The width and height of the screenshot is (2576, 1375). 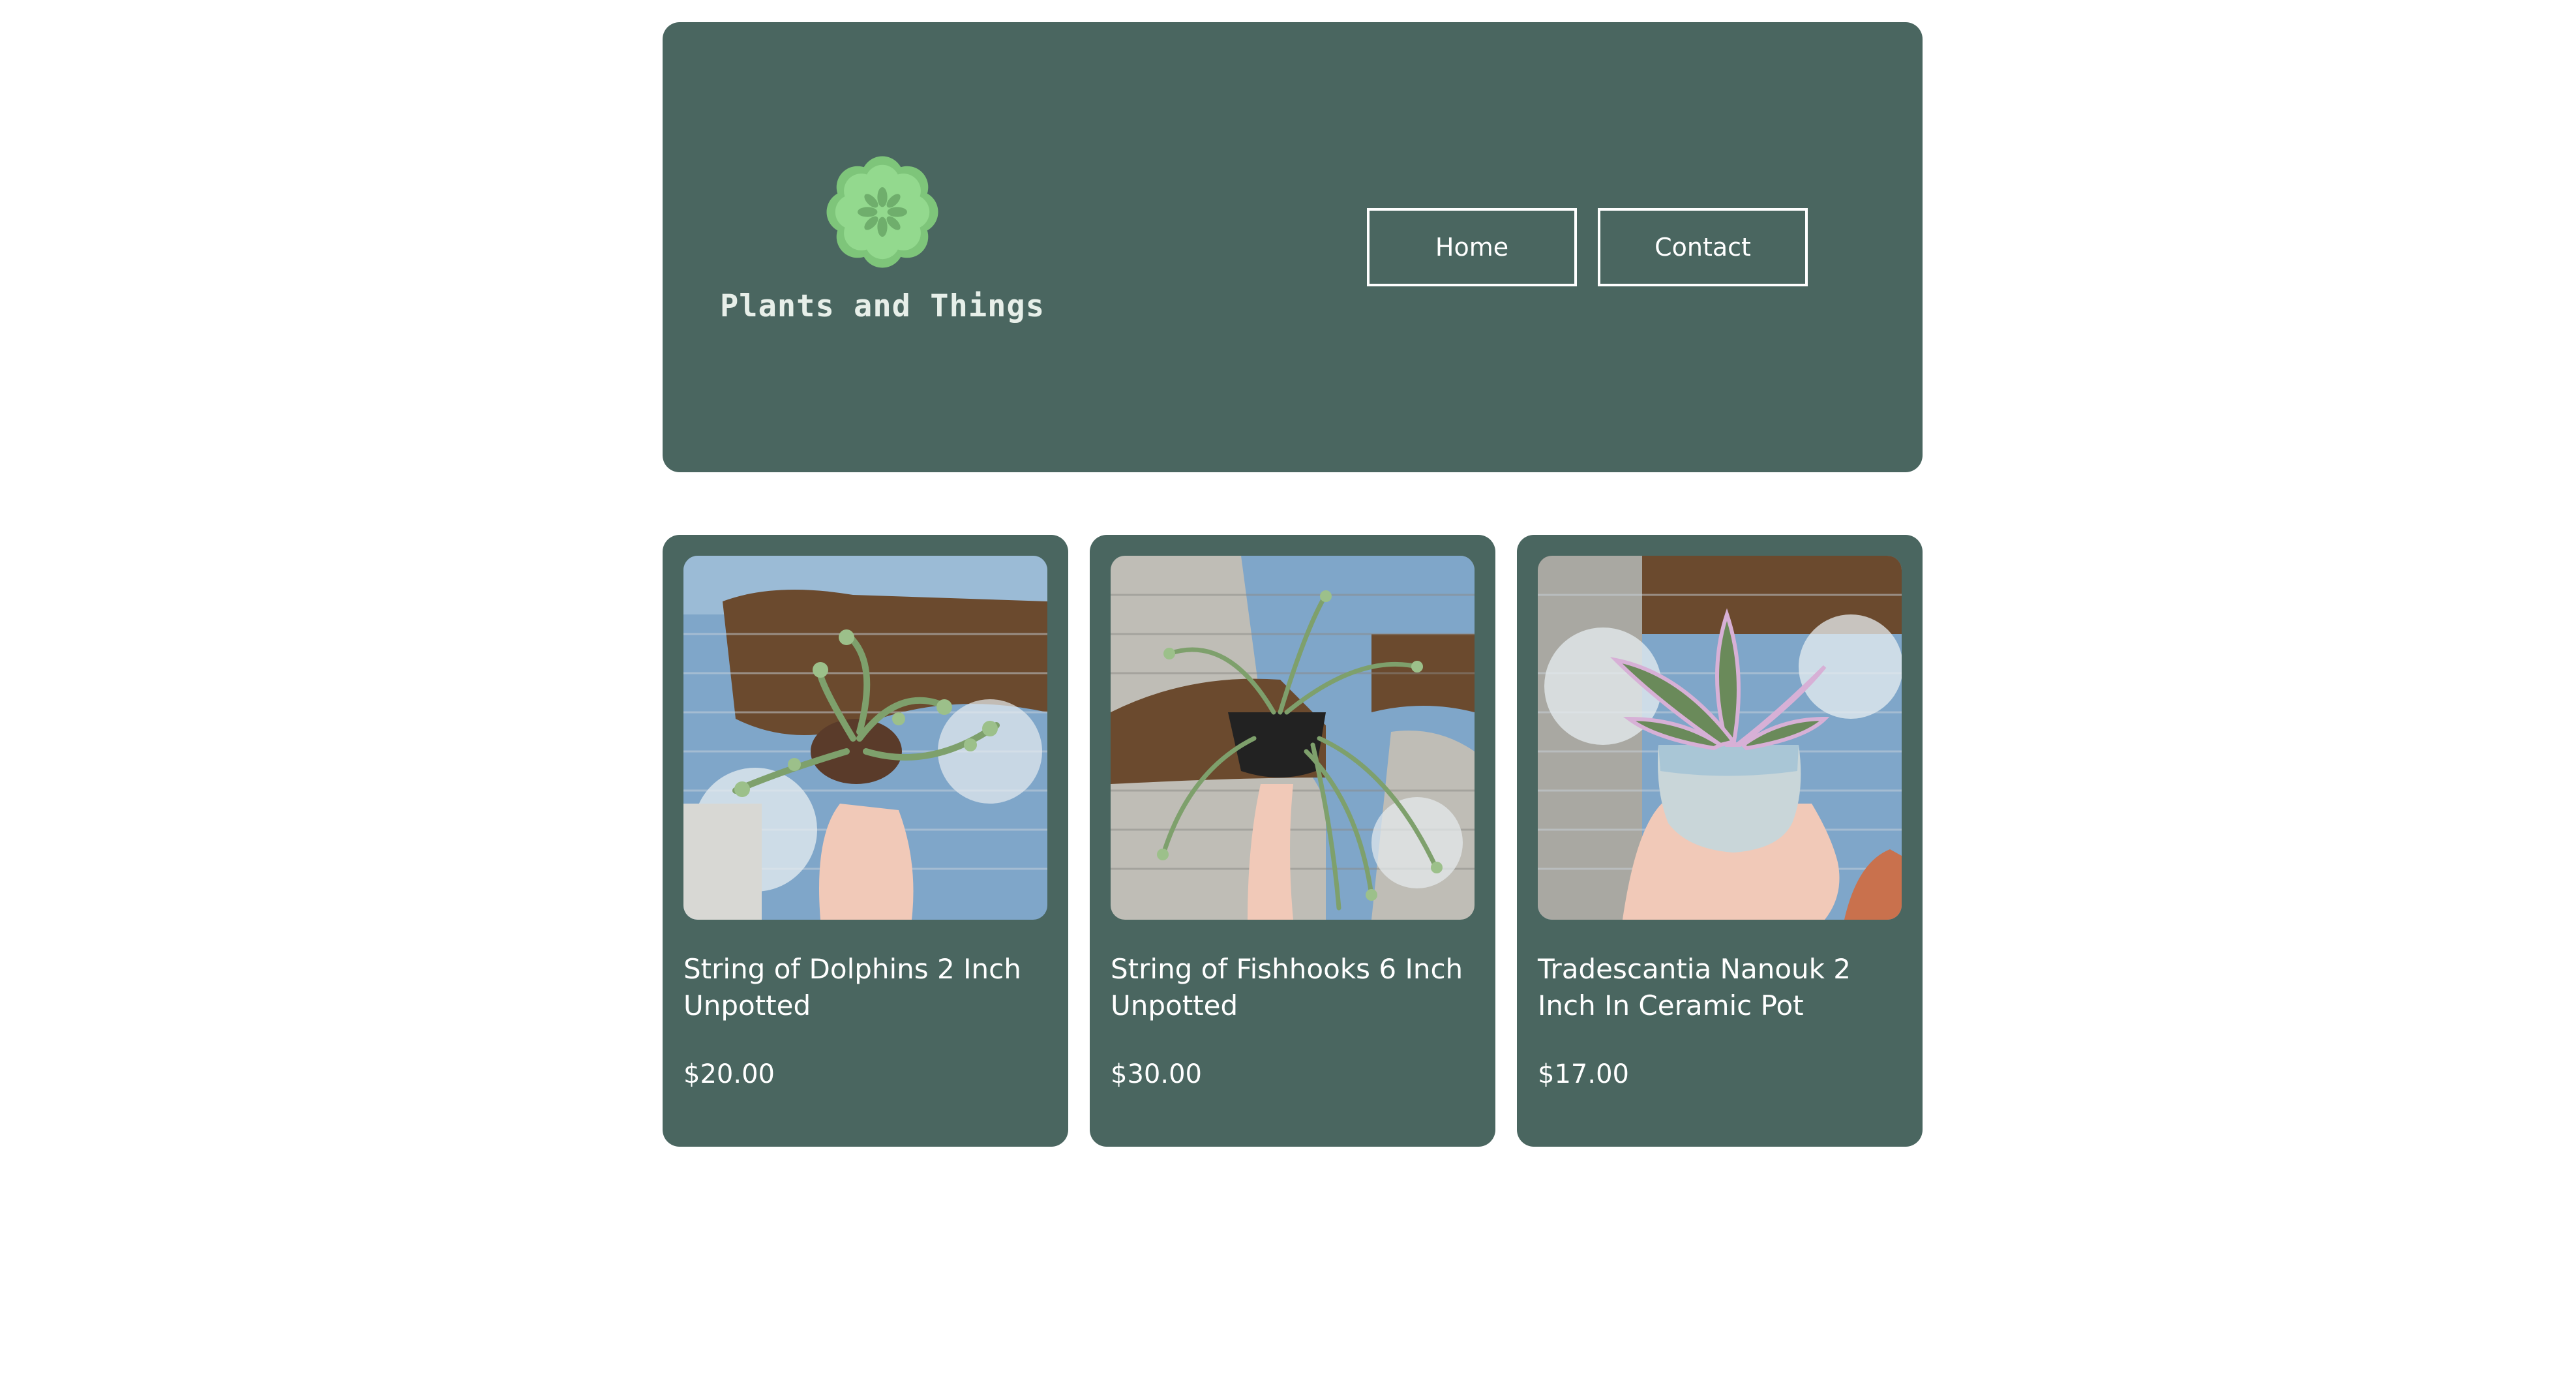 What do you see at coordinates (882, 212) in the screenshot?
I see `flower-icon` at bounding box center [882, 212].